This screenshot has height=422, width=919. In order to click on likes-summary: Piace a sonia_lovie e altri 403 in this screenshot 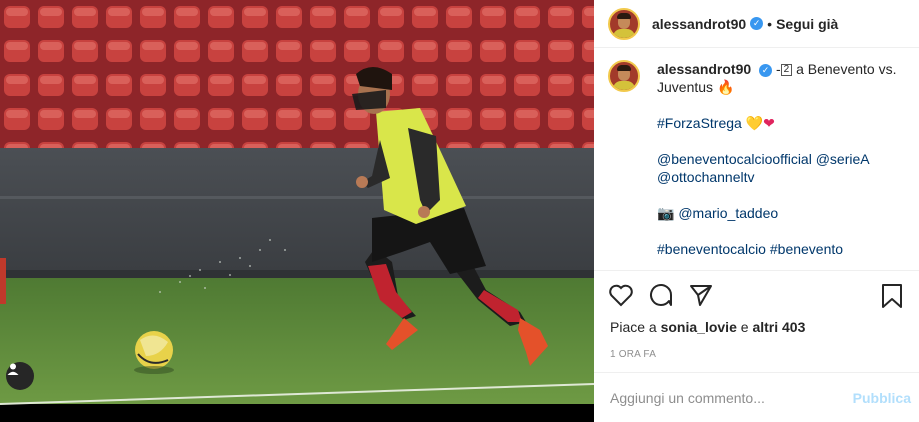, I will do `click(707, 327)`.